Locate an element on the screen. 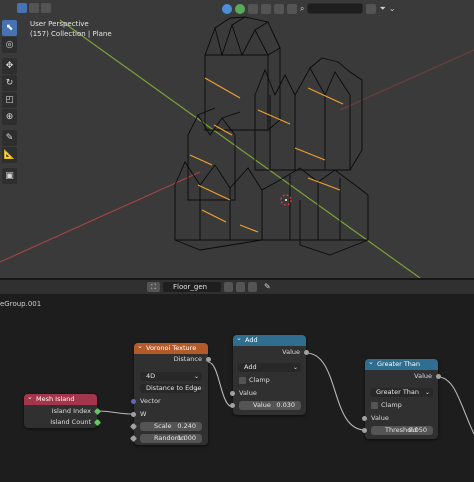  island-count-socket is located at coordinates (97, 422).